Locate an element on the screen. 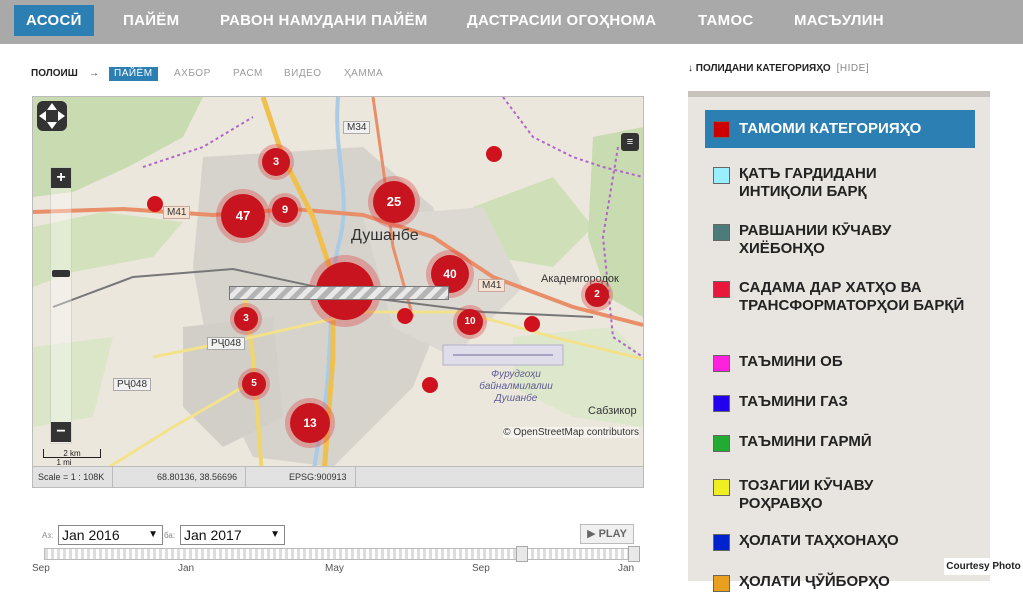  category-water-supply: ТАЪМИНИ ОБ is located at coordinates (840, 362).